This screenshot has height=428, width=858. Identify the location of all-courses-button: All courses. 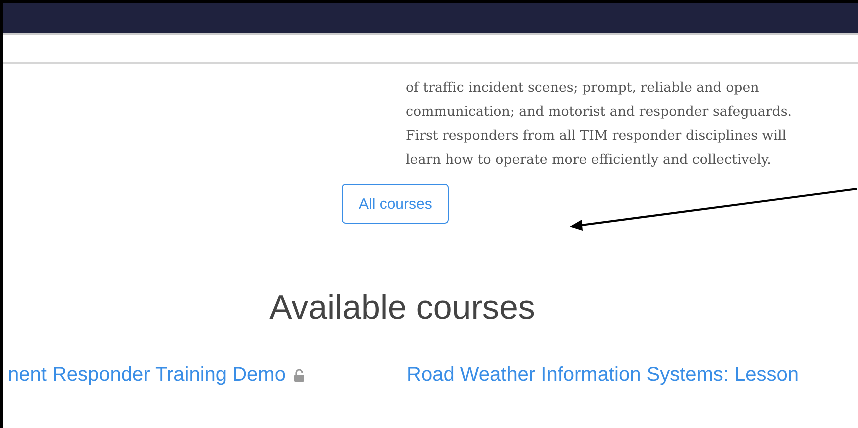
(396, 204).